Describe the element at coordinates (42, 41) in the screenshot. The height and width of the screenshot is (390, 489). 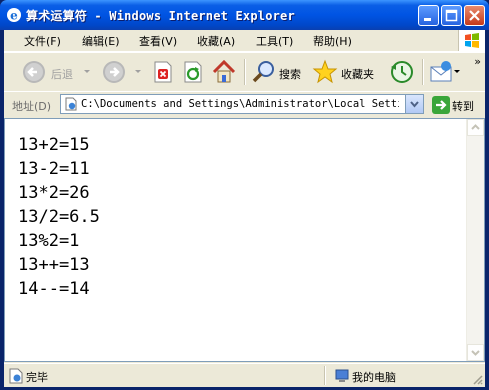
I see `menu-file: 文件(F)` at that location.